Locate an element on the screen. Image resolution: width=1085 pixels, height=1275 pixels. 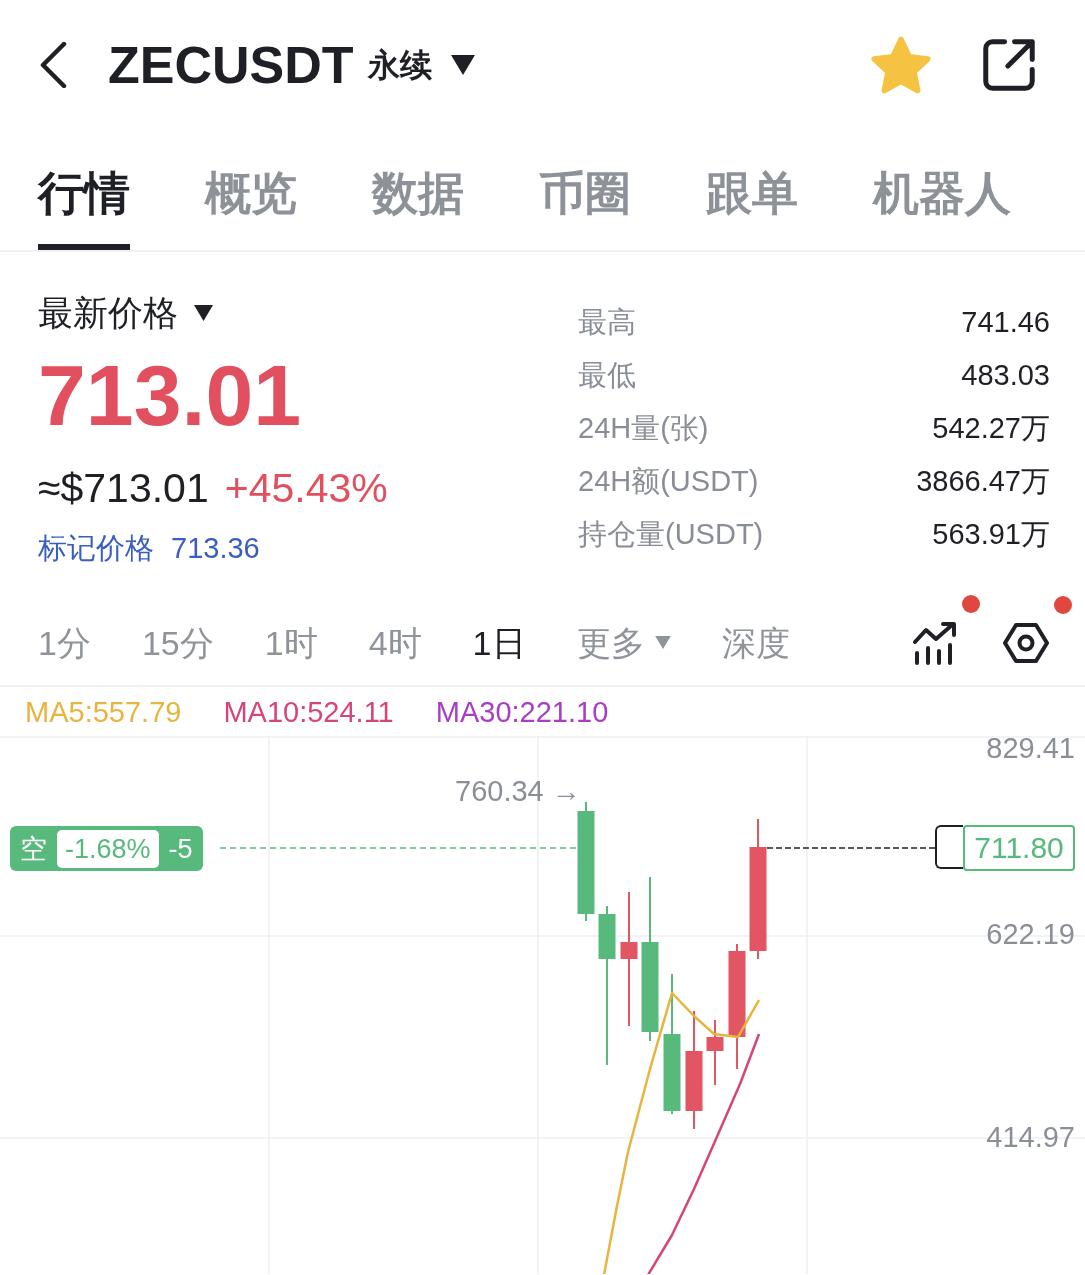
high-price-label: 760.34 → is located at coordinates (518, 791).